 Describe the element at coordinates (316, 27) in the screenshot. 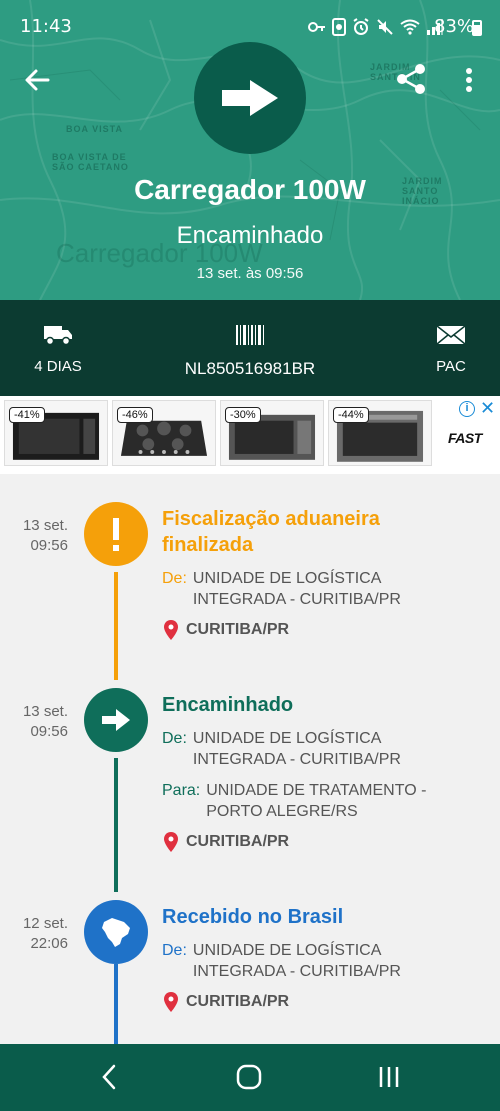

I see `key-icon` at that location.